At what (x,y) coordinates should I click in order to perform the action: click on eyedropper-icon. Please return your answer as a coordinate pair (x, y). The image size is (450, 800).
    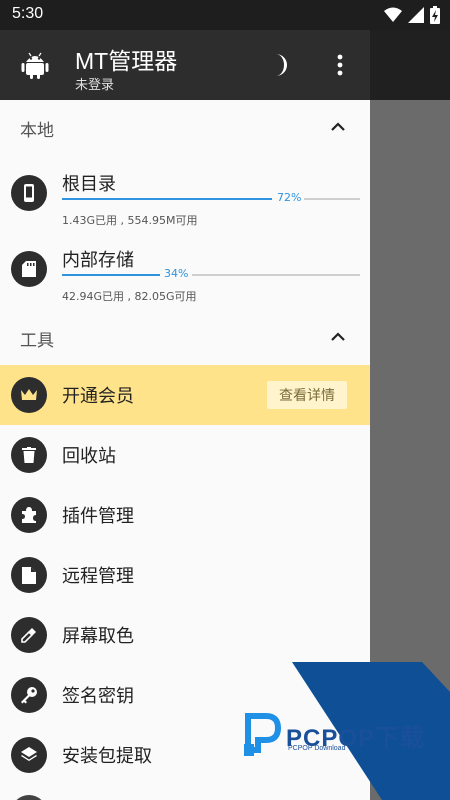
    Looking at the image, I should click on (29, 635).